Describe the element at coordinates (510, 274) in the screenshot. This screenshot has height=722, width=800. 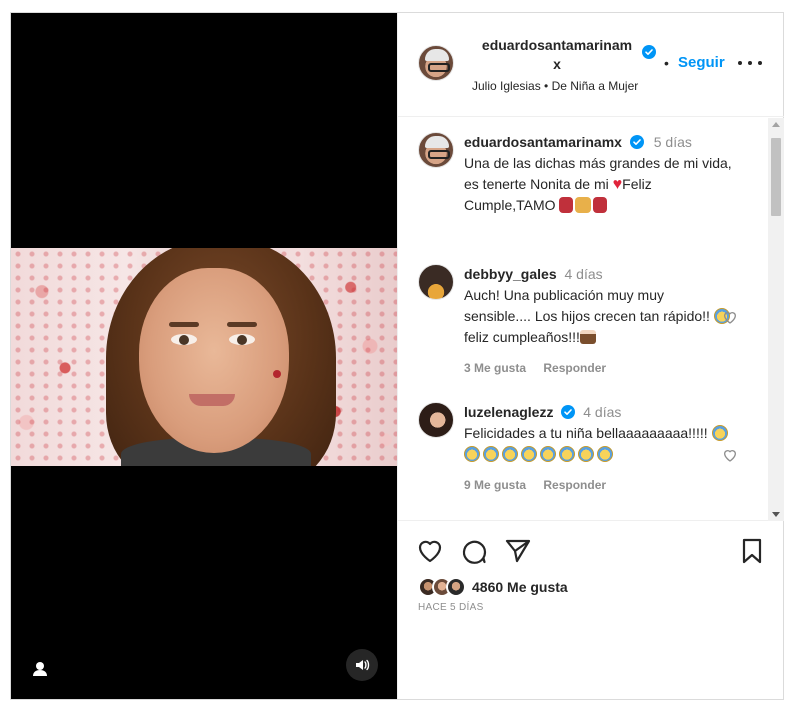
I see `comment-username: debbyy_gales` at that location.